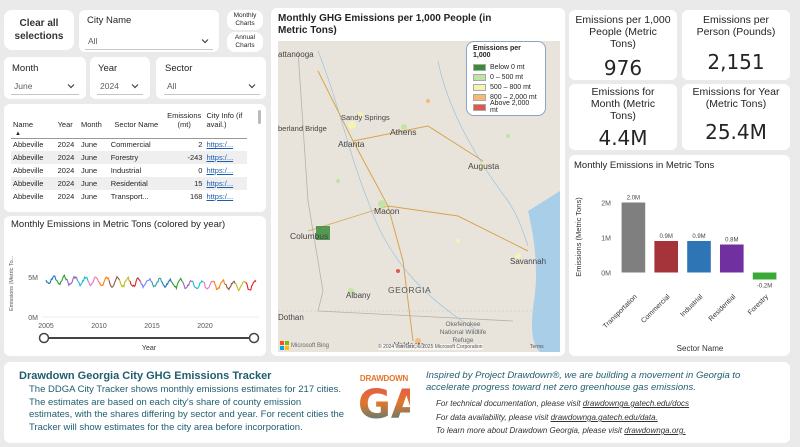 This screenshot has height=447, width=800. I want to click on column-header-city-info: City Info (if avail.), so click(225, 120).